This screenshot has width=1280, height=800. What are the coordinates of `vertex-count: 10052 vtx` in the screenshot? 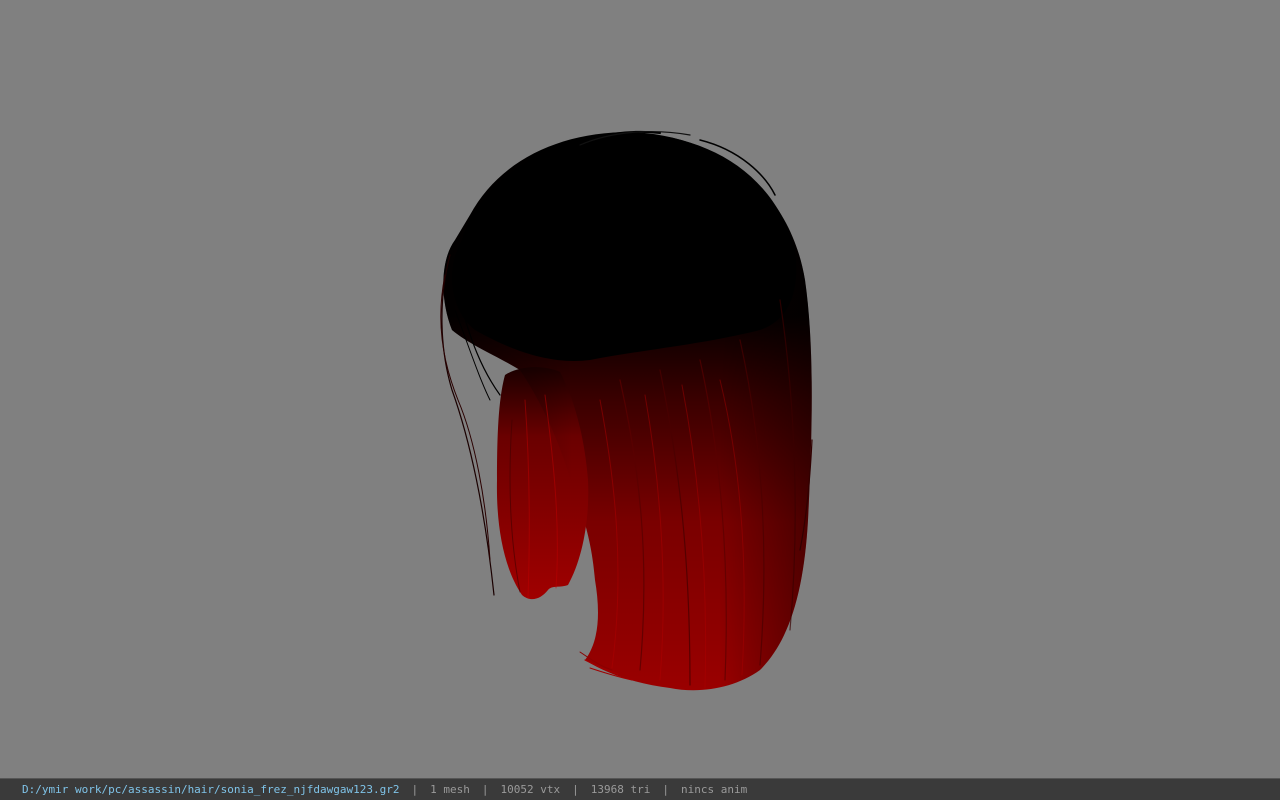 It's located at (530, 789).